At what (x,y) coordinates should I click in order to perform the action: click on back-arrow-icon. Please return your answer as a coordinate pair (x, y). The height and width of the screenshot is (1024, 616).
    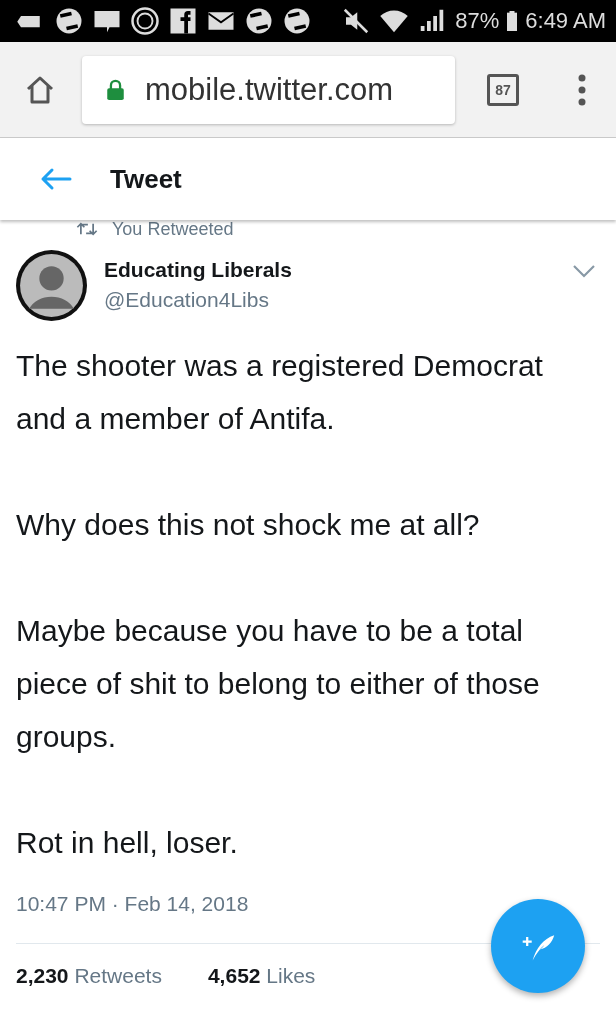
    Looking at the image, I should click on (56, 179).